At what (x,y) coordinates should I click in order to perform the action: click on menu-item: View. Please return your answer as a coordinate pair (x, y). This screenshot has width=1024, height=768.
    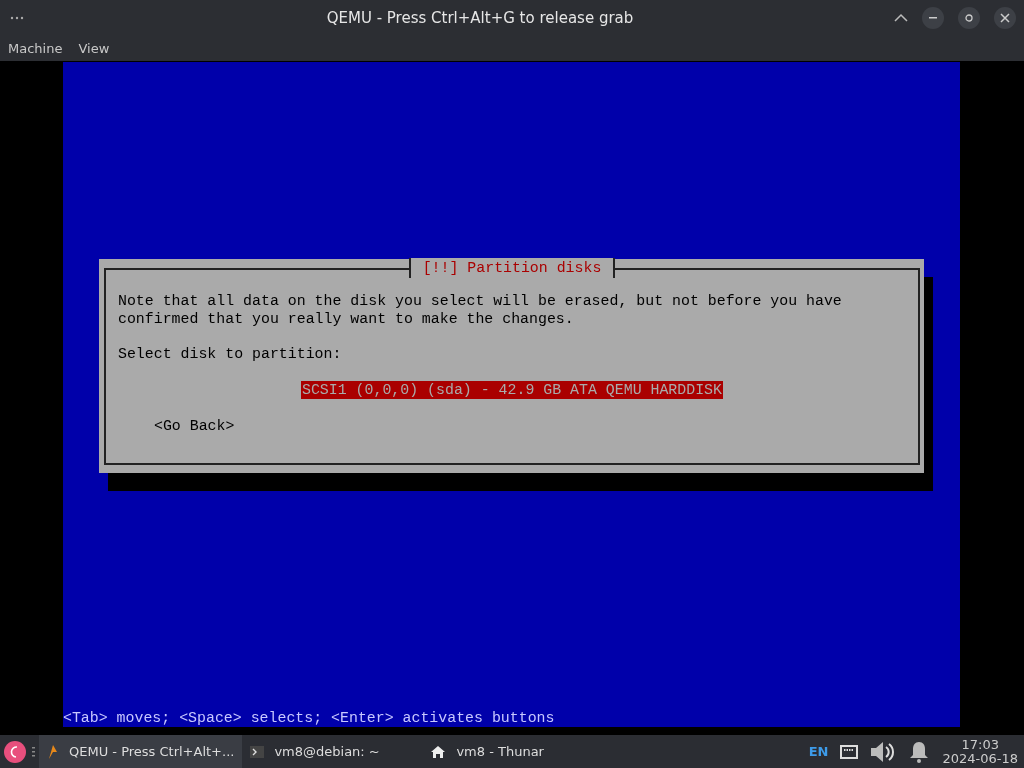
    Looking at the image, I should click on (94, 48).